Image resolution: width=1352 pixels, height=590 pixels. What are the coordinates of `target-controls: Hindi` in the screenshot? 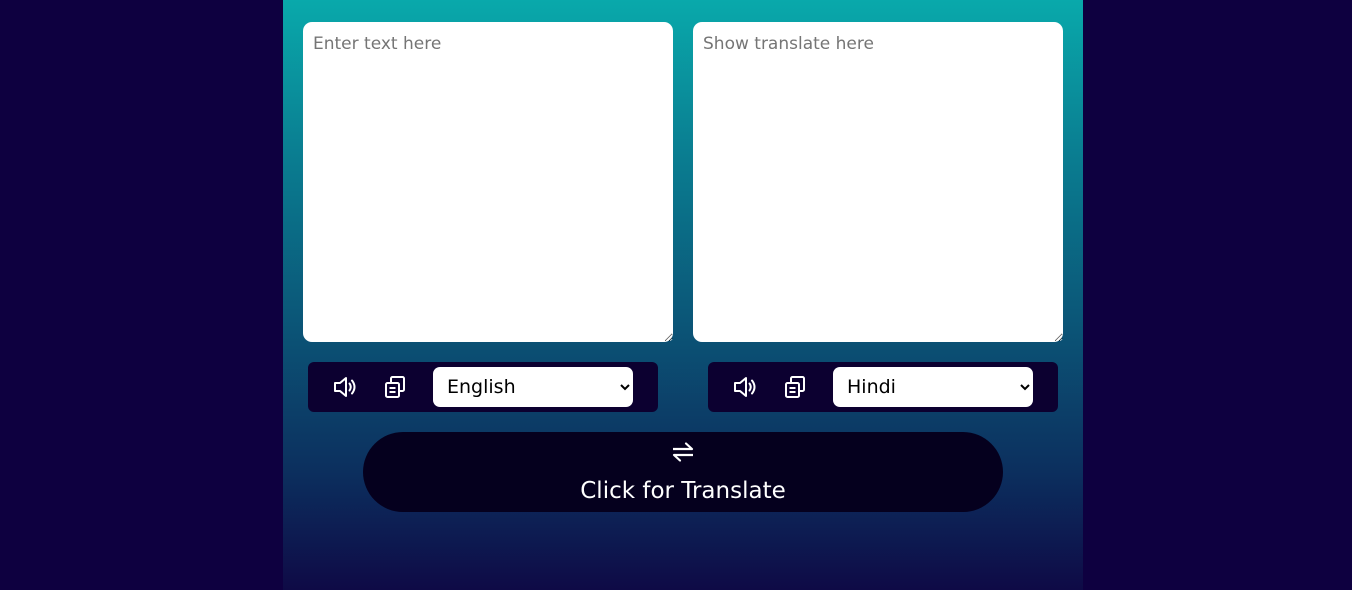 It's located at (883, 387).